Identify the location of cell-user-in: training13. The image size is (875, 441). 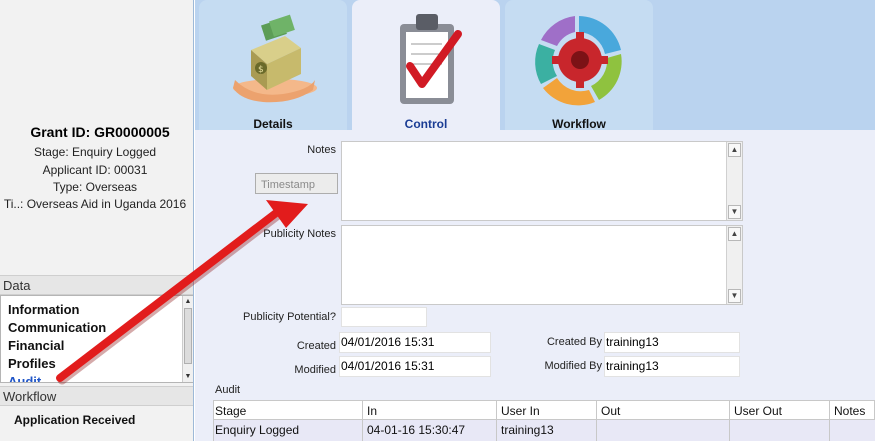
(527, 430).